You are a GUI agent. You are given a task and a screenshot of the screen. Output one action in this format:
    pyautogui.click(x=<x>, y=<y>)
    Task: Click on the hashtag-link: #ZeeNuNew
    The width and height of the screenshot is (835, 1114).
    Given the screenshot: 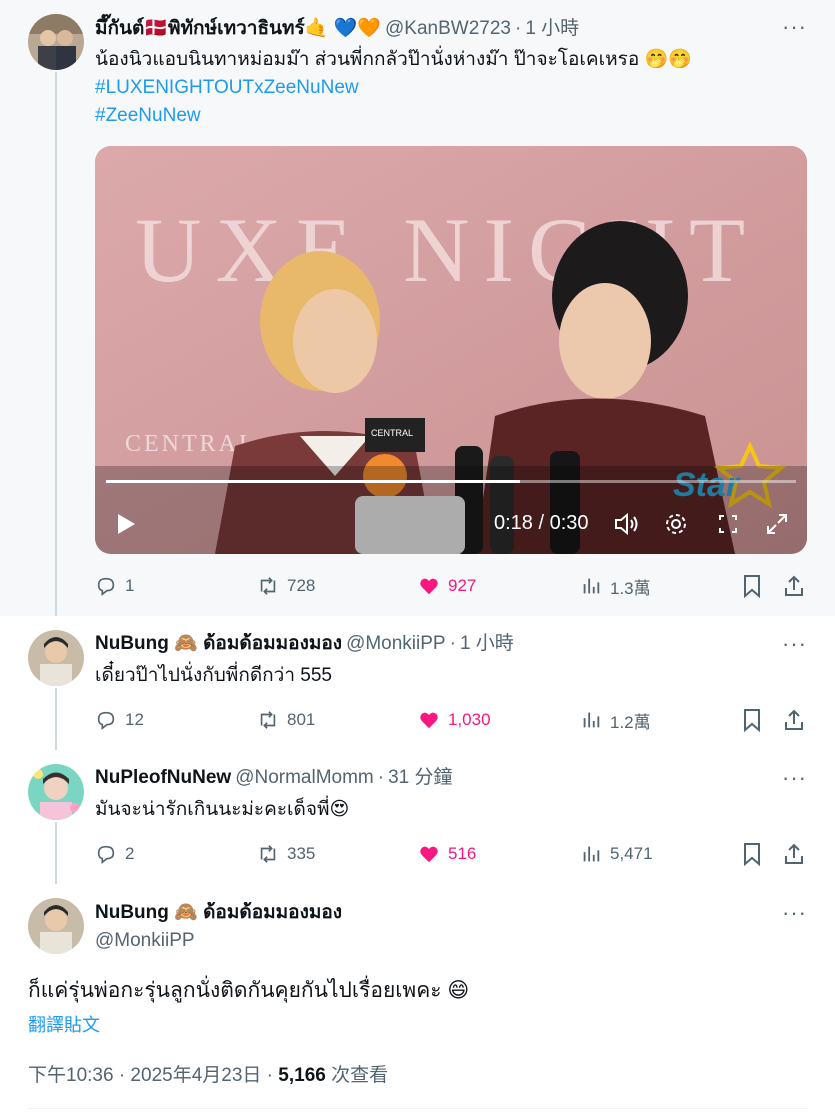 What is the action you would take?
    pyautogui.click(x=393, y=116)
    